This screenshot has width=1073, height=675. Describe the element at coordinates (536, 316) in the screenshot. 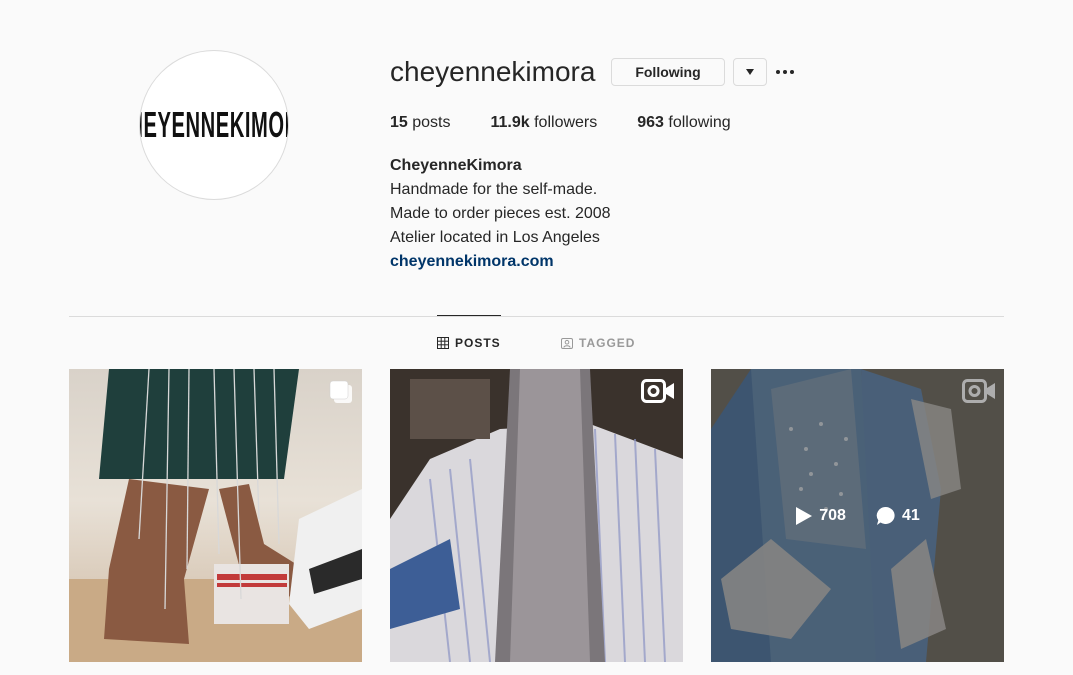

I see `tabs-divider` at that location.